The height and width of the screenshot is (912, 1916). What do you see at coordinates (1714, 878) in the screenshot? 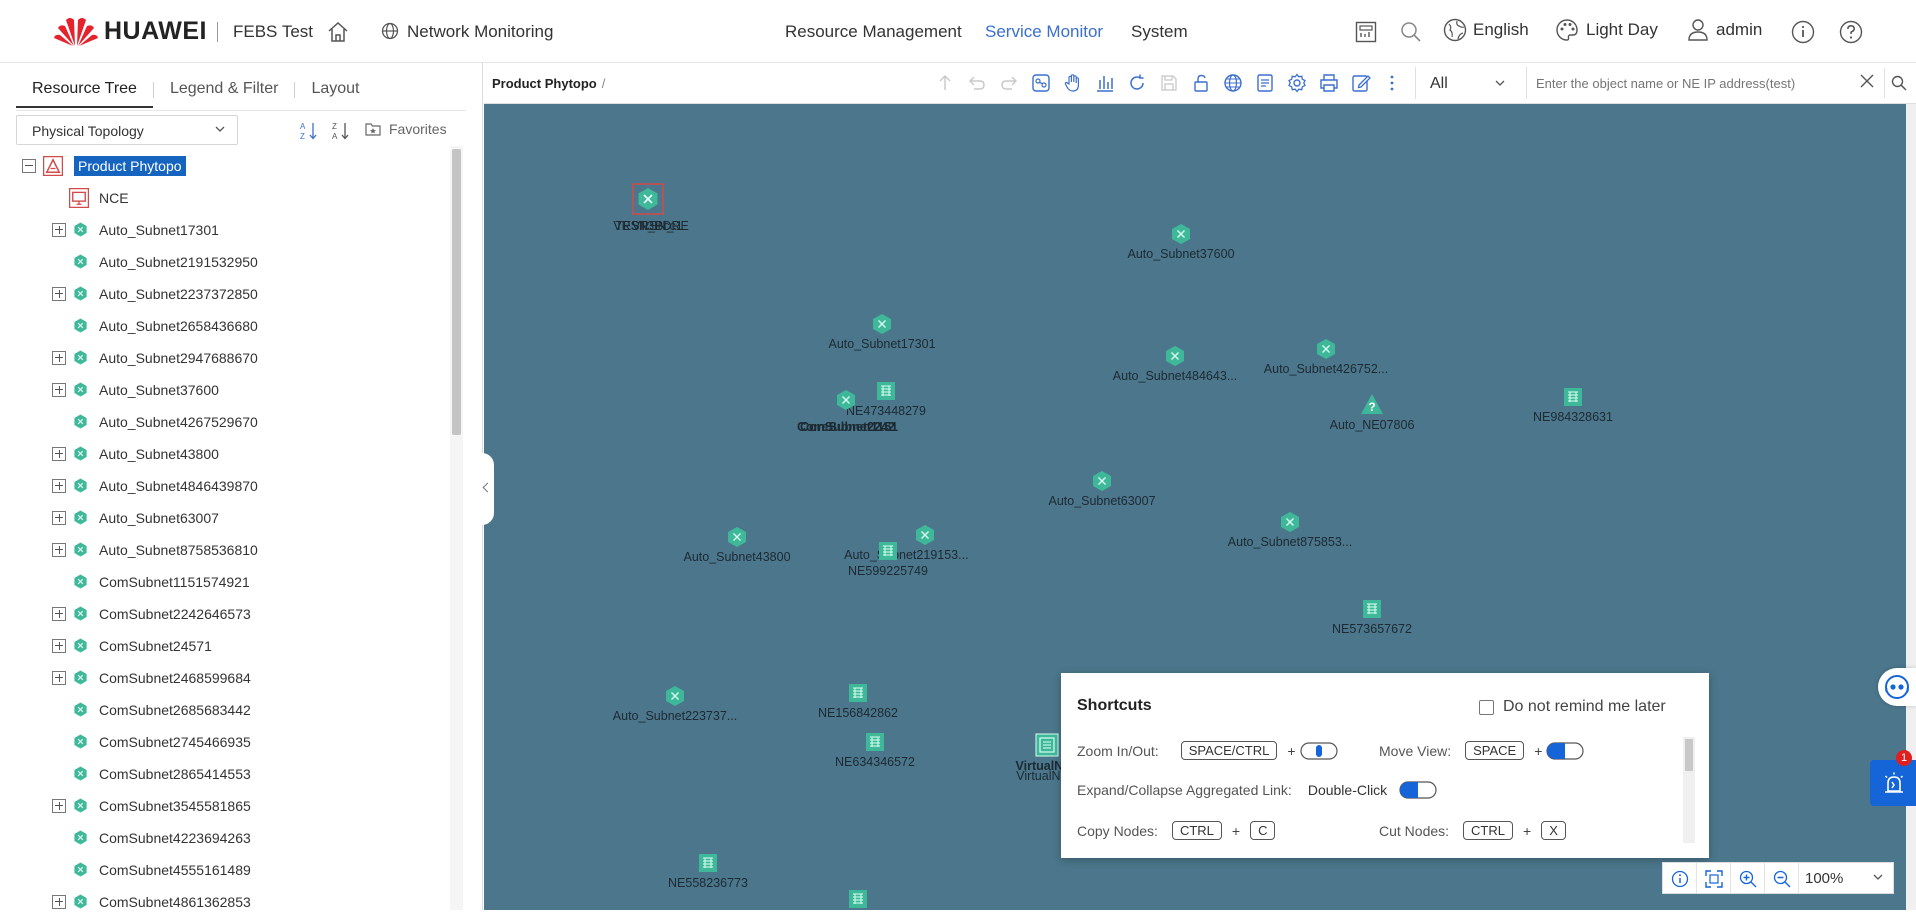
I see `fit-screen-button` at bounding box center [1714, 878].